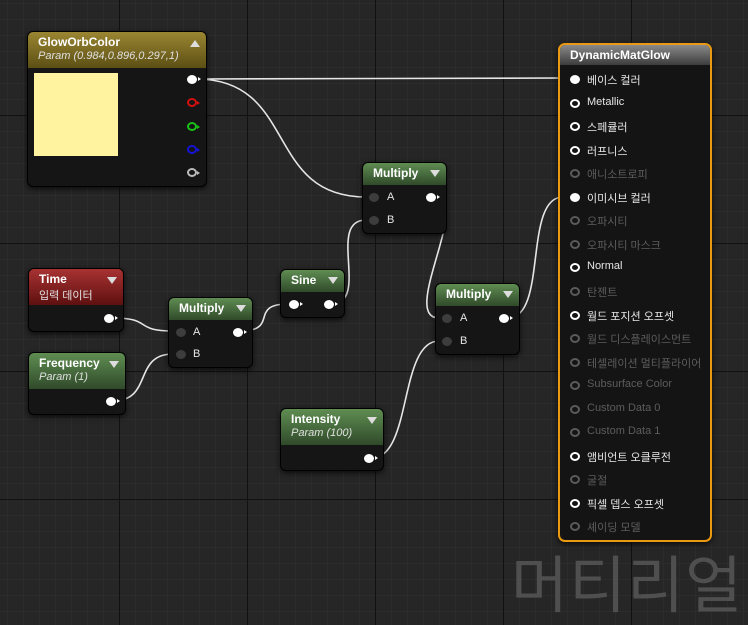 The width and height of the screenshot is (748, 625). I want to click on glow-orb-color-node: GlowOrbColor Param (0.984,0.896,0.297,1), so click(117, 109).